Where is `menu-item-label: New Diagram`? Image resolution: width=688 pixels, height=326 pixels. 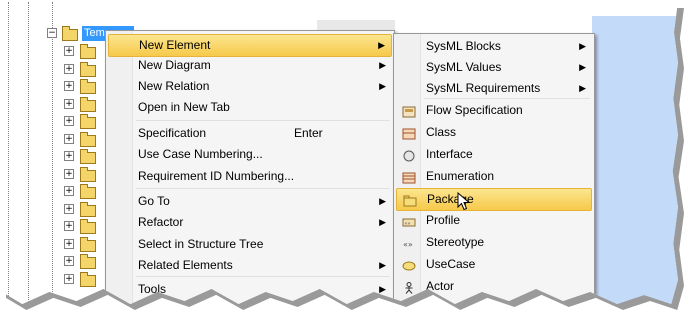
menu-item-label: New Diagram is located at coordinates (174, 65).